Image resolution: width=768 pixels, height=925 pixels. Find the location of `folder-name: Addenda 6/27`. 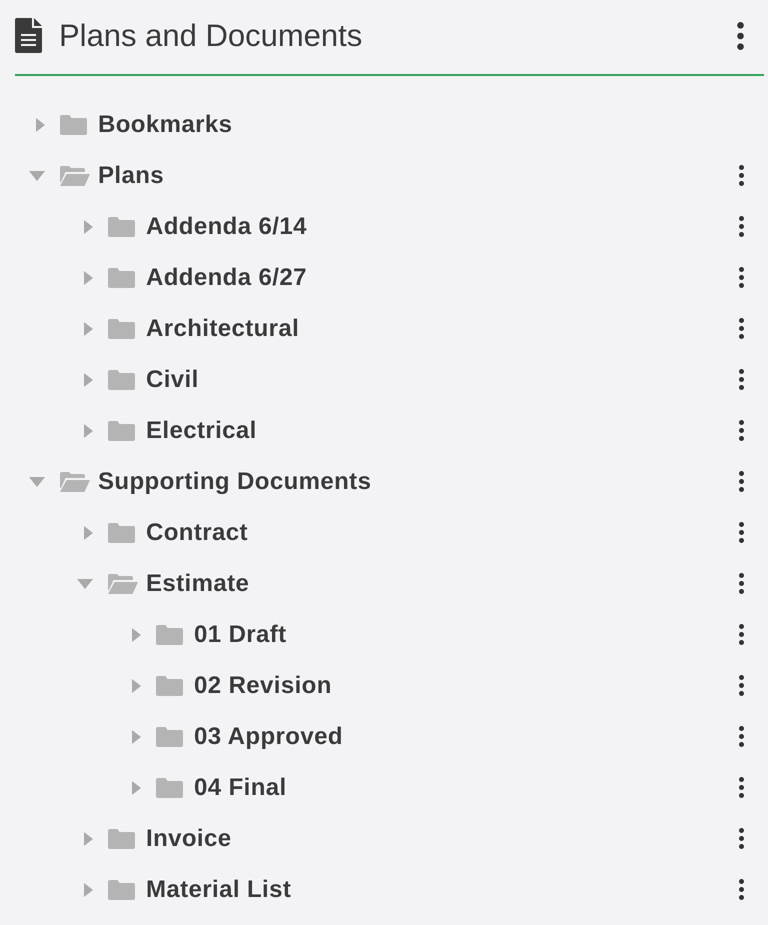

folder-name: Addenda 6/27 is located at coordinates (226, 278).